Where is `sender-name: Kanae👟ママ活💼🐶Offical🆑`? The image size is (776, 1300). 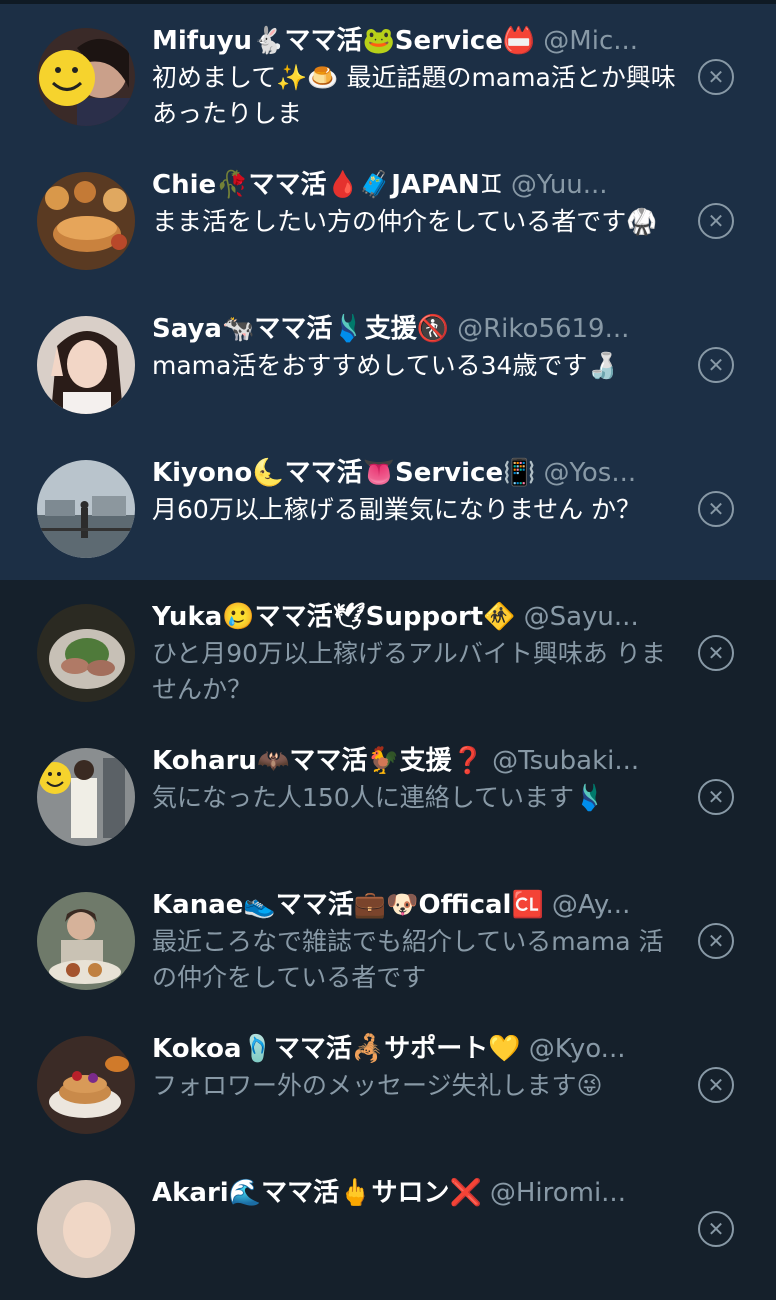 sender-name: Kanae👟ママ活💼🐶Offical🆑 is located at coordinates (348, 905).